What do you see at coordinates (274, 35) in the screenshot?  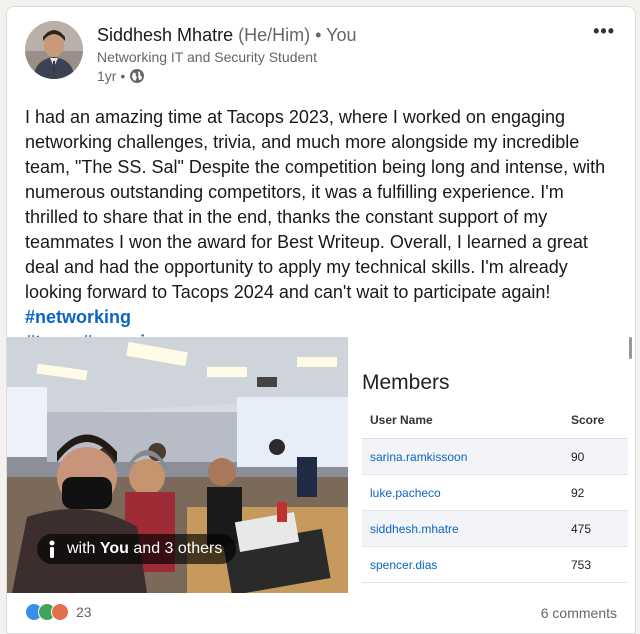 I see `author-pronouns: (He/Him)` at bounding box center [274, 35].